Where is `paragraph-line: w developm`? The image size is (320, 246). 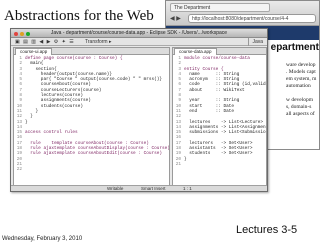 paragraph-line: w developm is located at coordinates (300, 100).